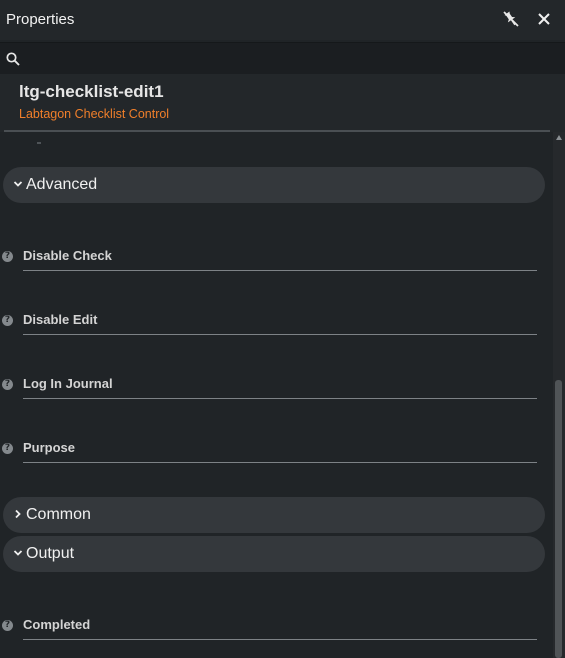 The width and height of the screenshot is (565, 658). Describe the element at coordinates (558, 519) in the screenshot. I see `scrollbar-thumb` at that location.